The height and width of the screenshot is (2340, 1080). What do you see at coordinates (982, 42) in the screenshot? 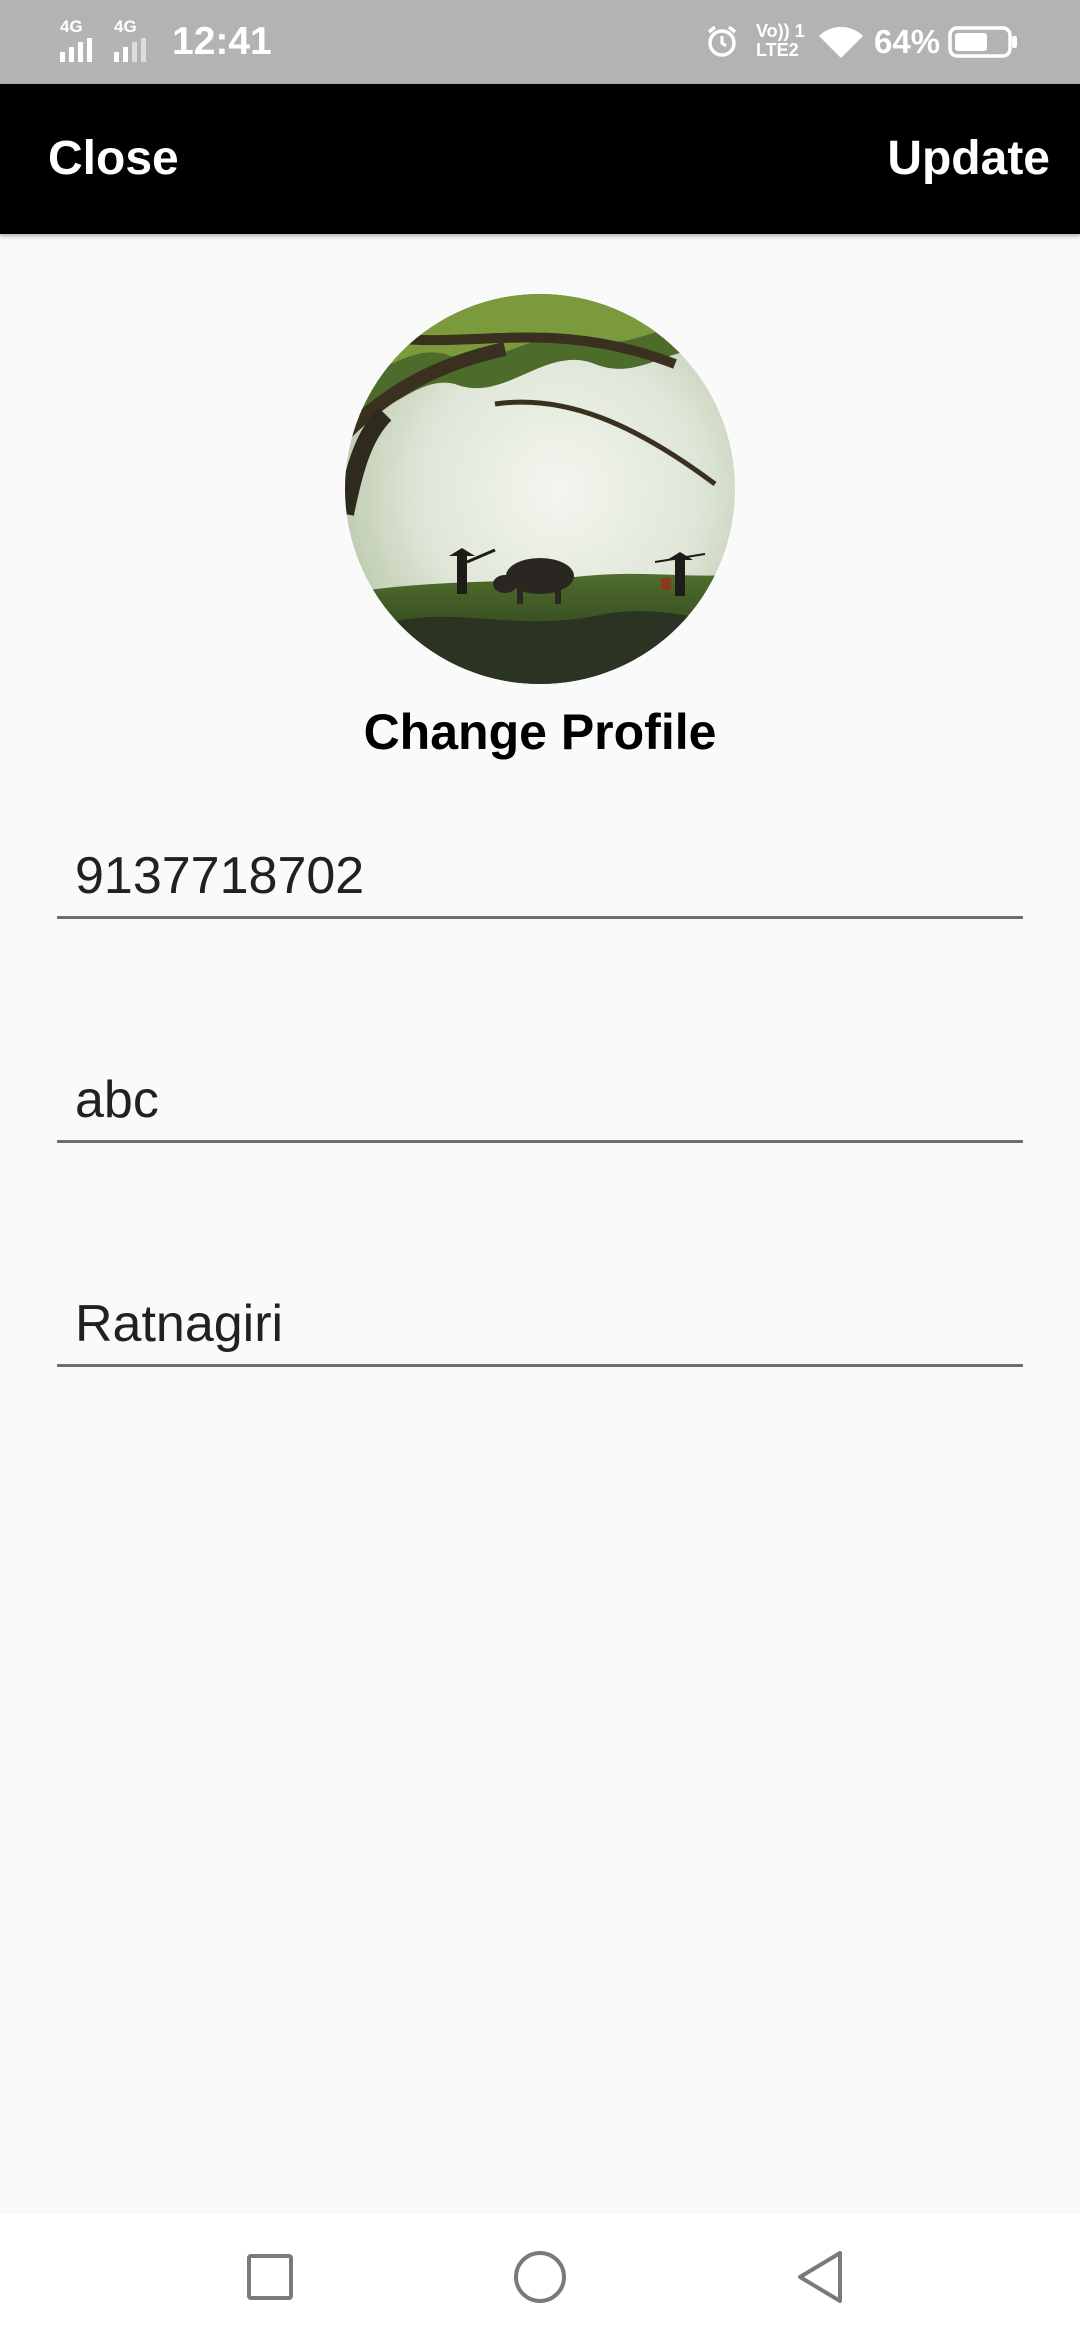
I see `battery-icon` at bounding box center [982, 42].